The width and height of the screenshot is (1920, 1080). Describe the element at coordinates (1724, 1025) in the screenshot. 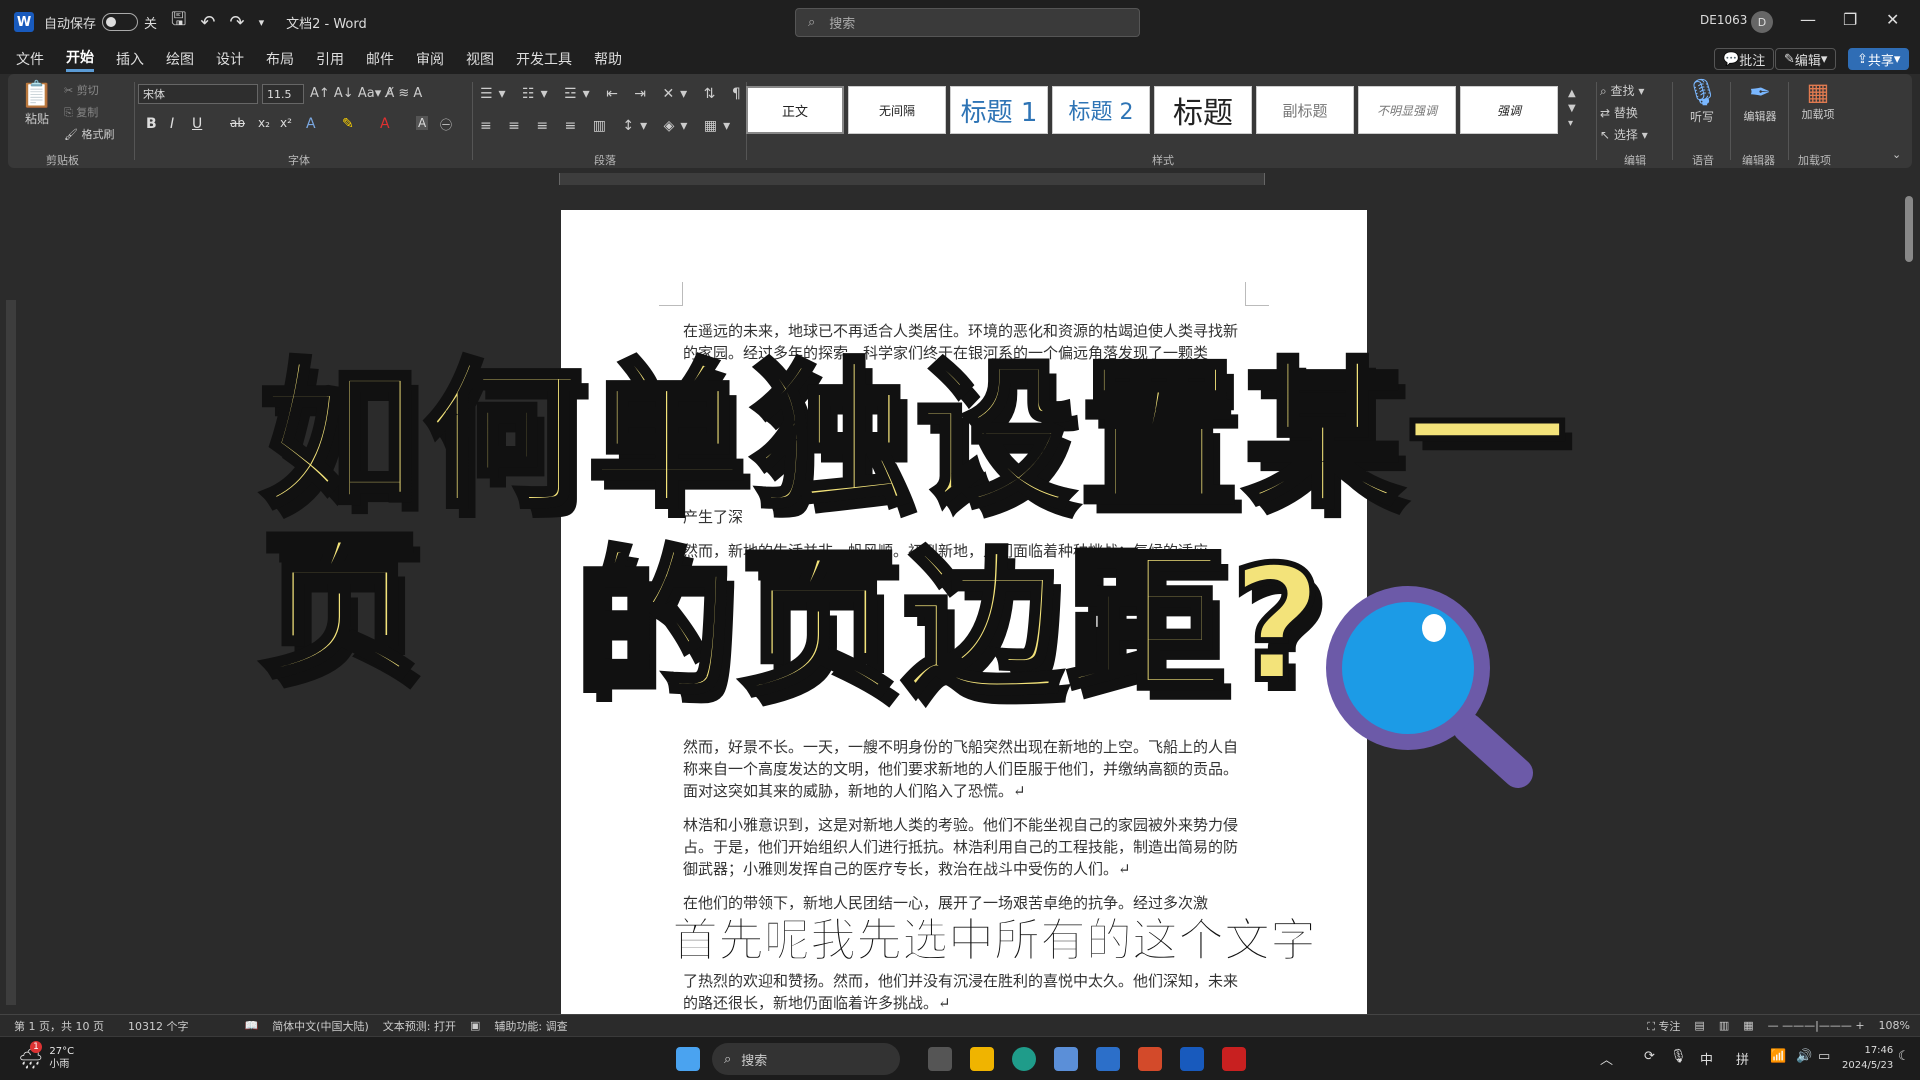

I see `print-layout-icon: ▥` at that location.